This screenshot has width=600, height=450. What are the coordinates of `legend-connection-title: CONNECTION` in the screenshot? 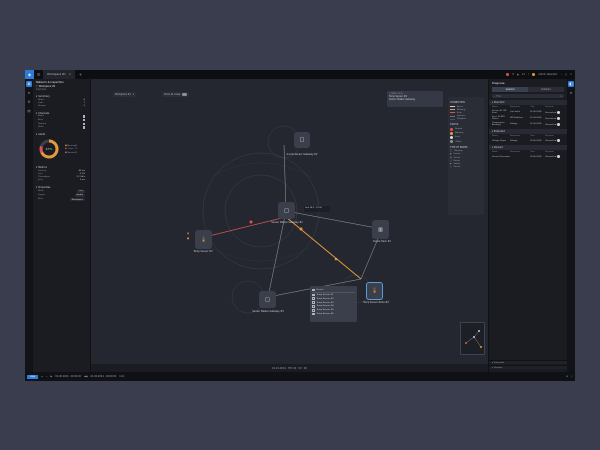 It's located at (457, 102).